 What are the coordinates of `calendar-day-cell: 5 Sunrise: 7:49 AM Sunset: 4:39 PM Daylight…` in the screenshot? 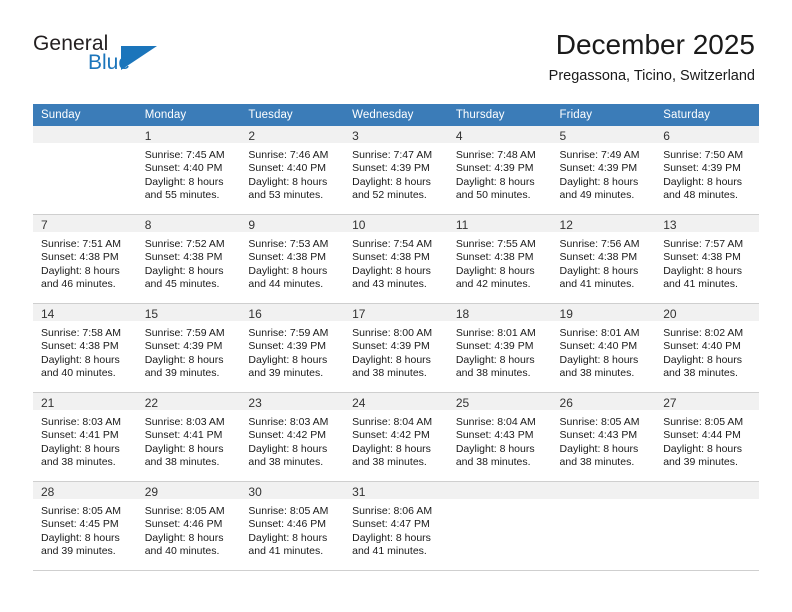 It's located at (603, 170).